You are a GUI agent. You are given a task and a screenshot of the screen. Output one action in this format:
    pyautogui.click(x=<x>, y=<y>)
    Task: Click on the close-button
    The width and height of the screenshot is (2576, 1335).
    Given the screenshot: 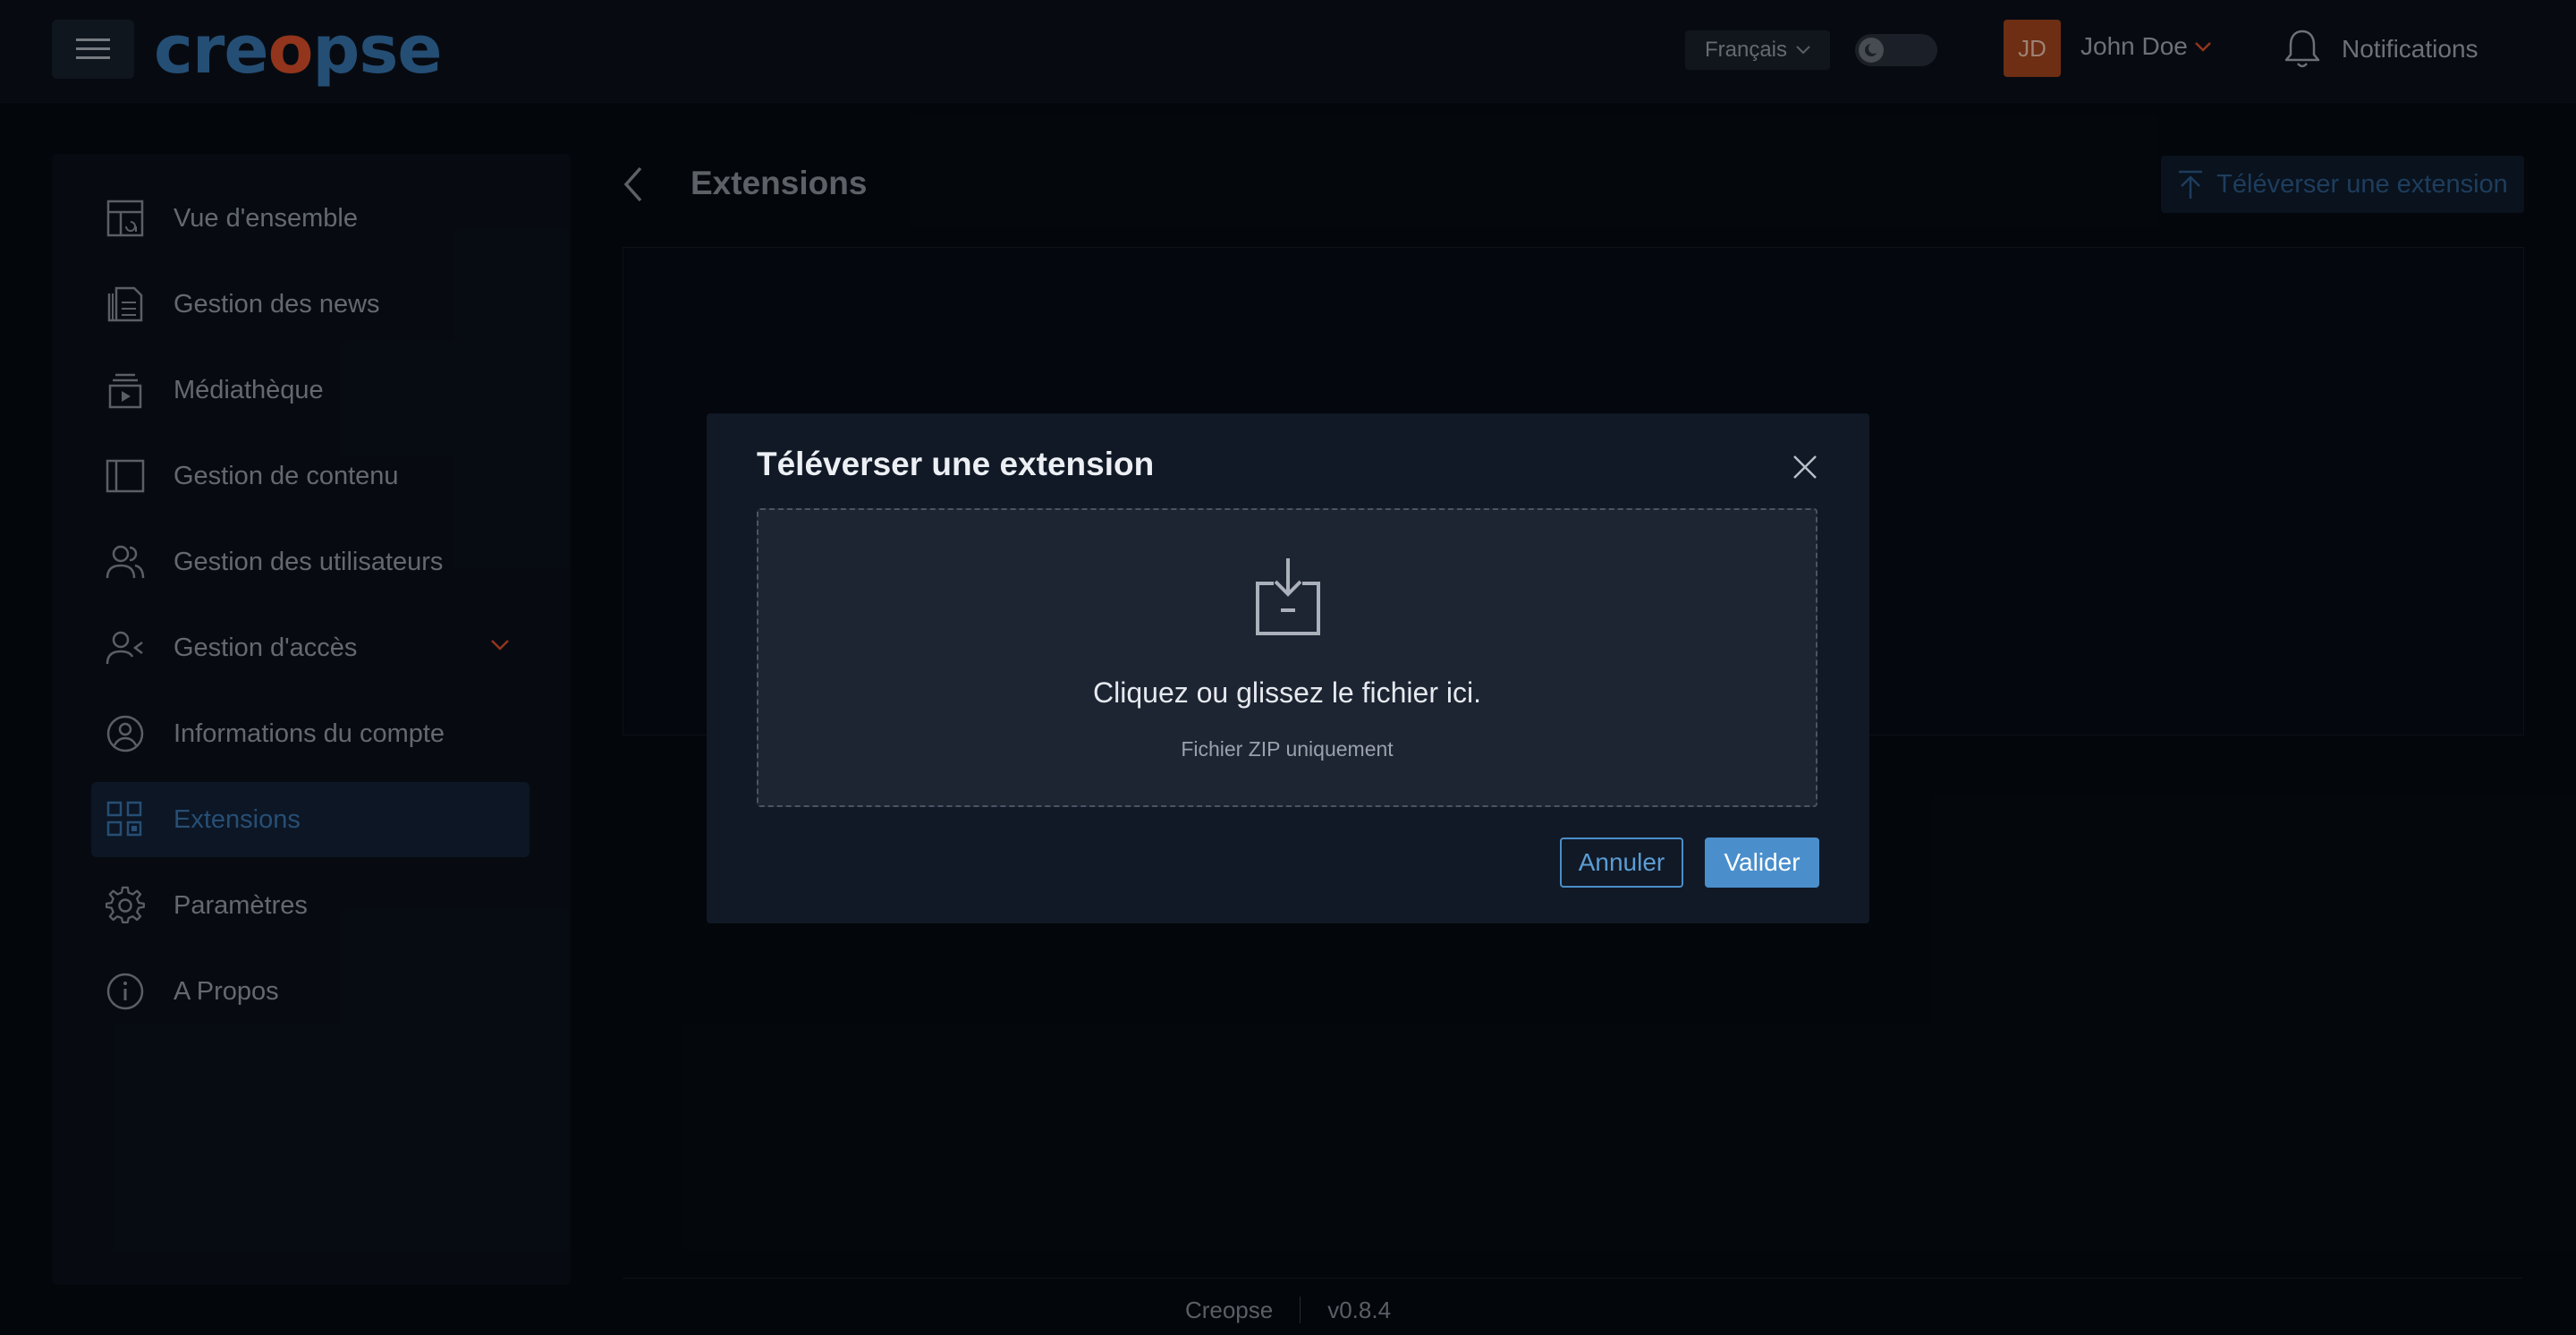 What is the action you would take?
    pyautogui.click(x=1805, y=467)
    